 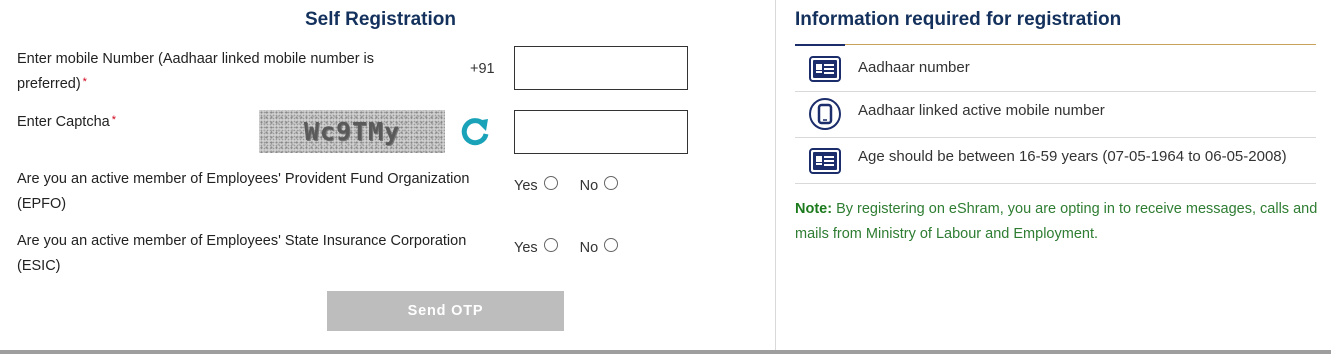 I want to click on epfo-no-option: No, so click(x=599, y=185).